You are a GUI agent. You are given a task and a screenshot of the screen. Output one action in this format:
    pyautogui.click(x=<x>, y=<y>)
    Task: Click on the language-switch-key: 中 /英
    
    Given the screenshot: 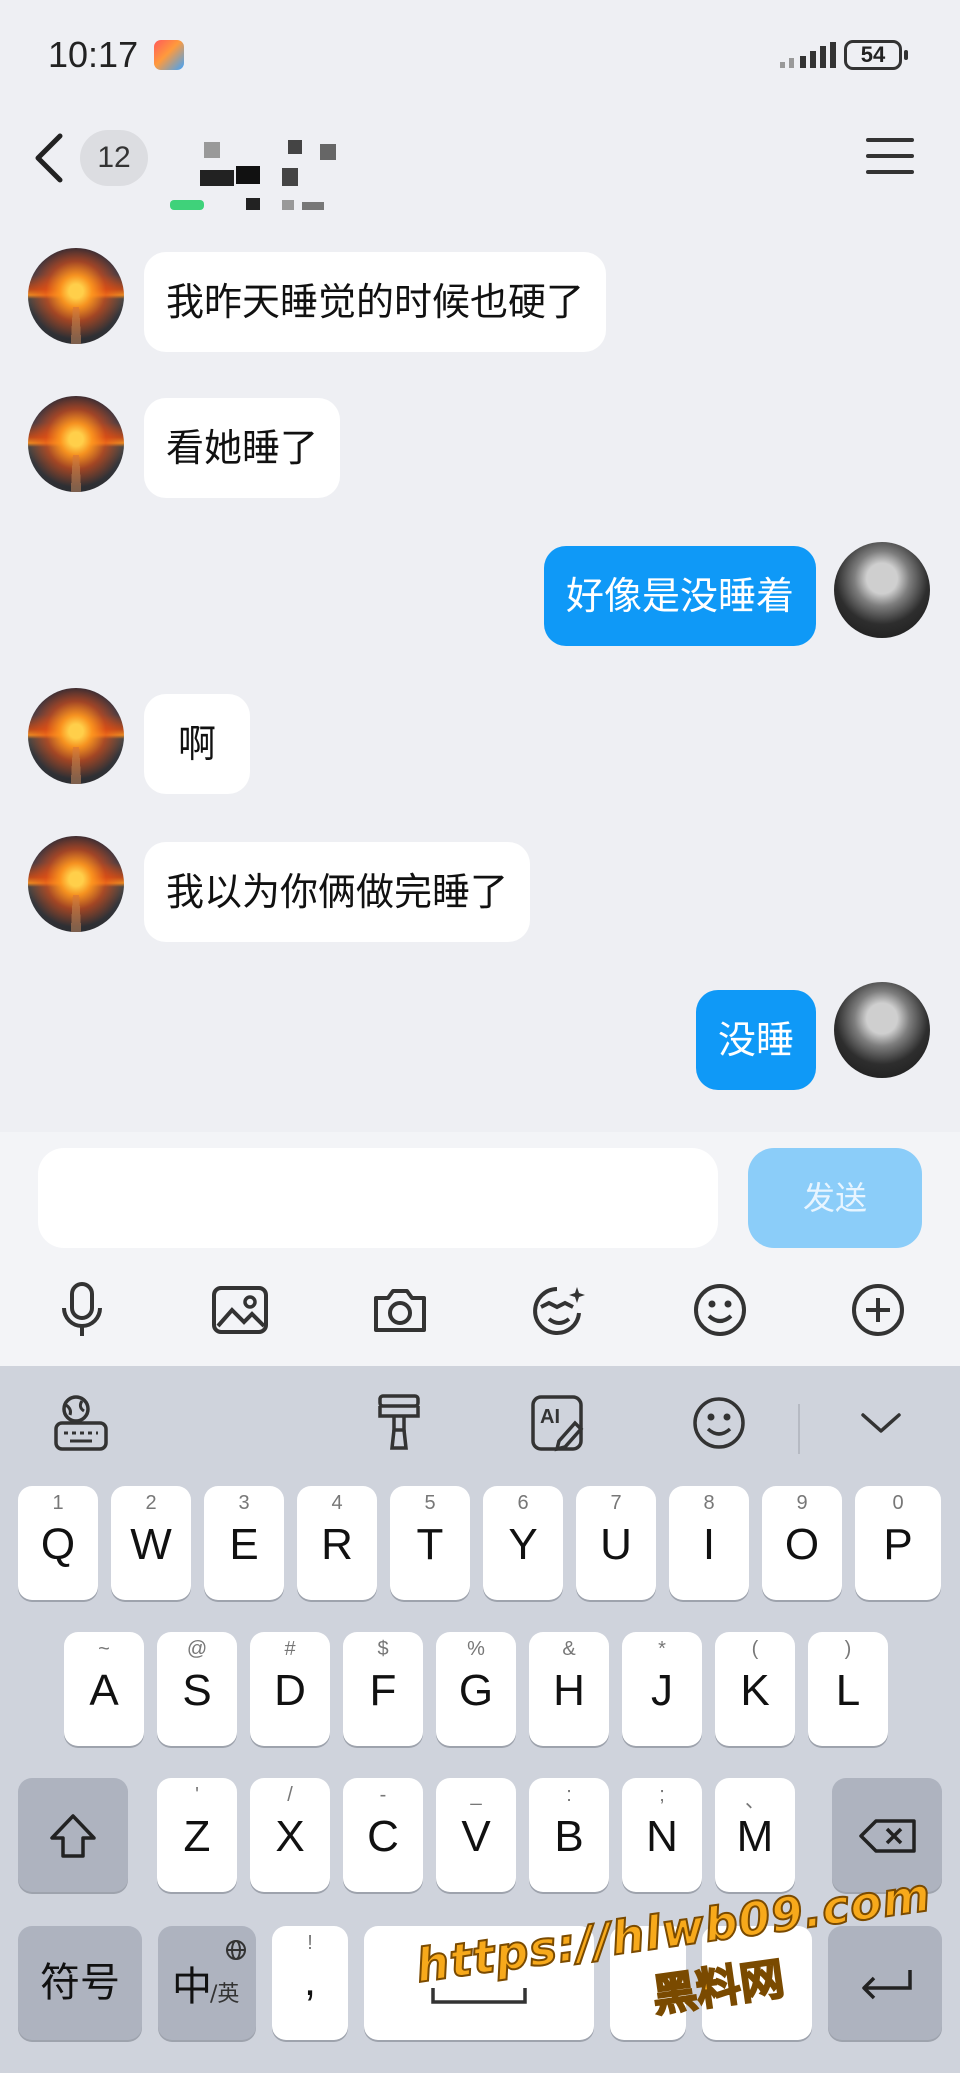 What is the action you would take?
    pyautogui.click(x=207, y=1983)
    